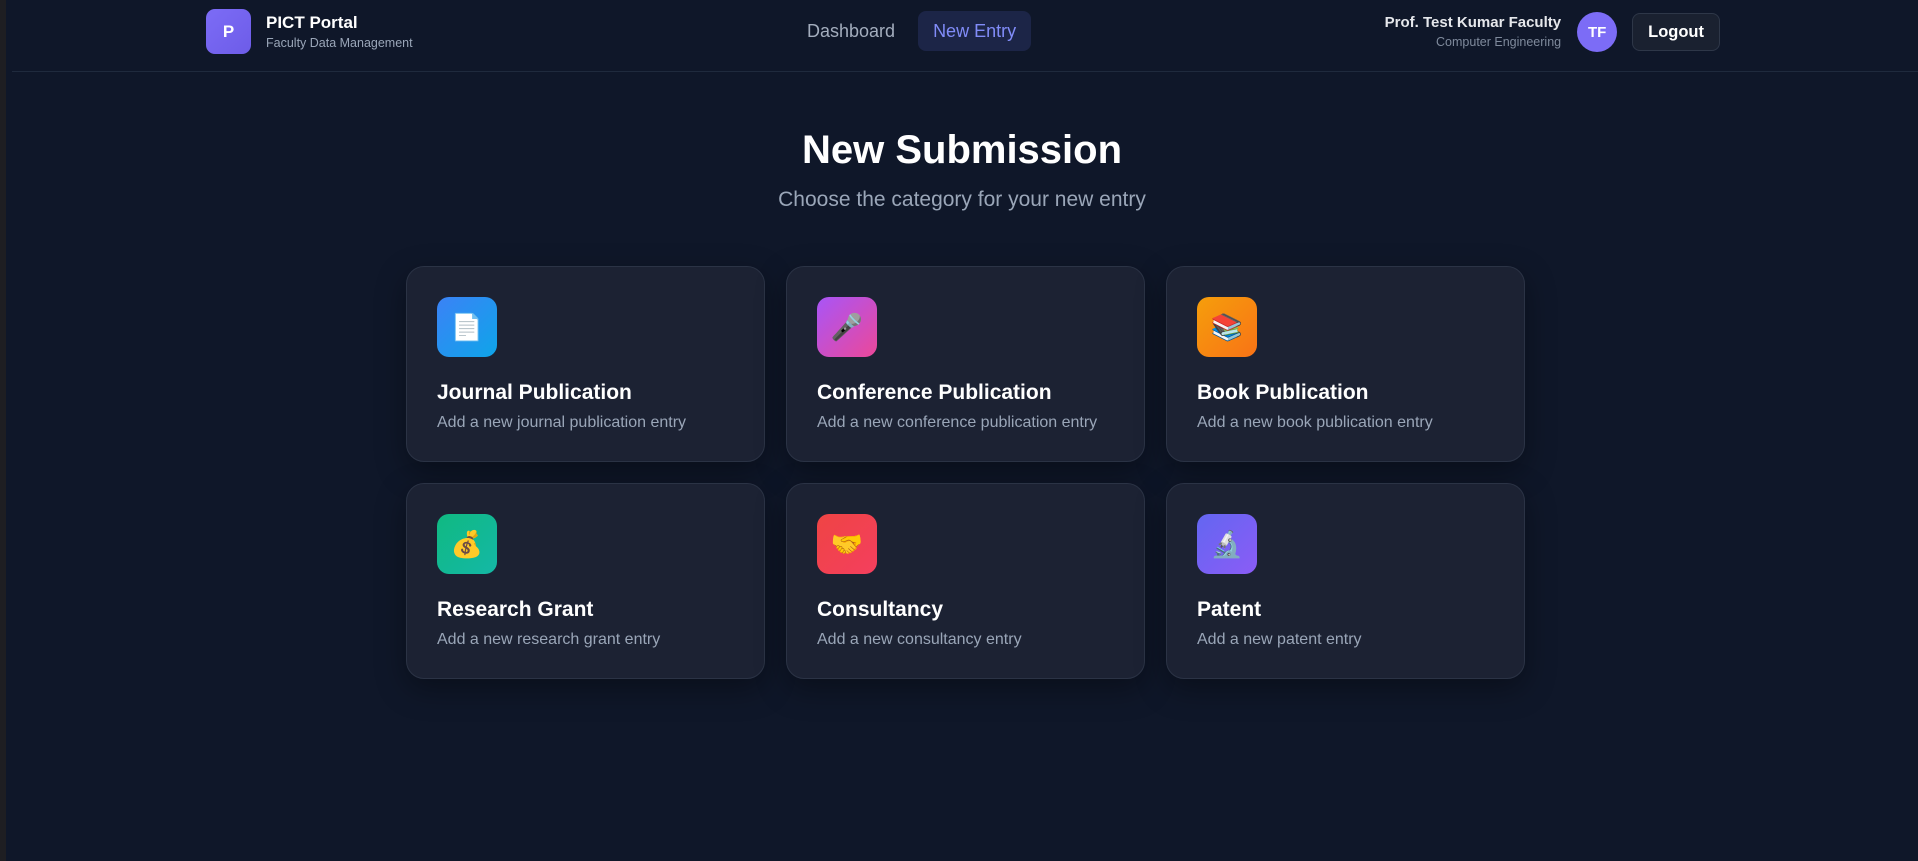 The width and height of the screenshot is (1918, 861). I want to click on card-description: Add a new journal publication entry, so click(562, 422).